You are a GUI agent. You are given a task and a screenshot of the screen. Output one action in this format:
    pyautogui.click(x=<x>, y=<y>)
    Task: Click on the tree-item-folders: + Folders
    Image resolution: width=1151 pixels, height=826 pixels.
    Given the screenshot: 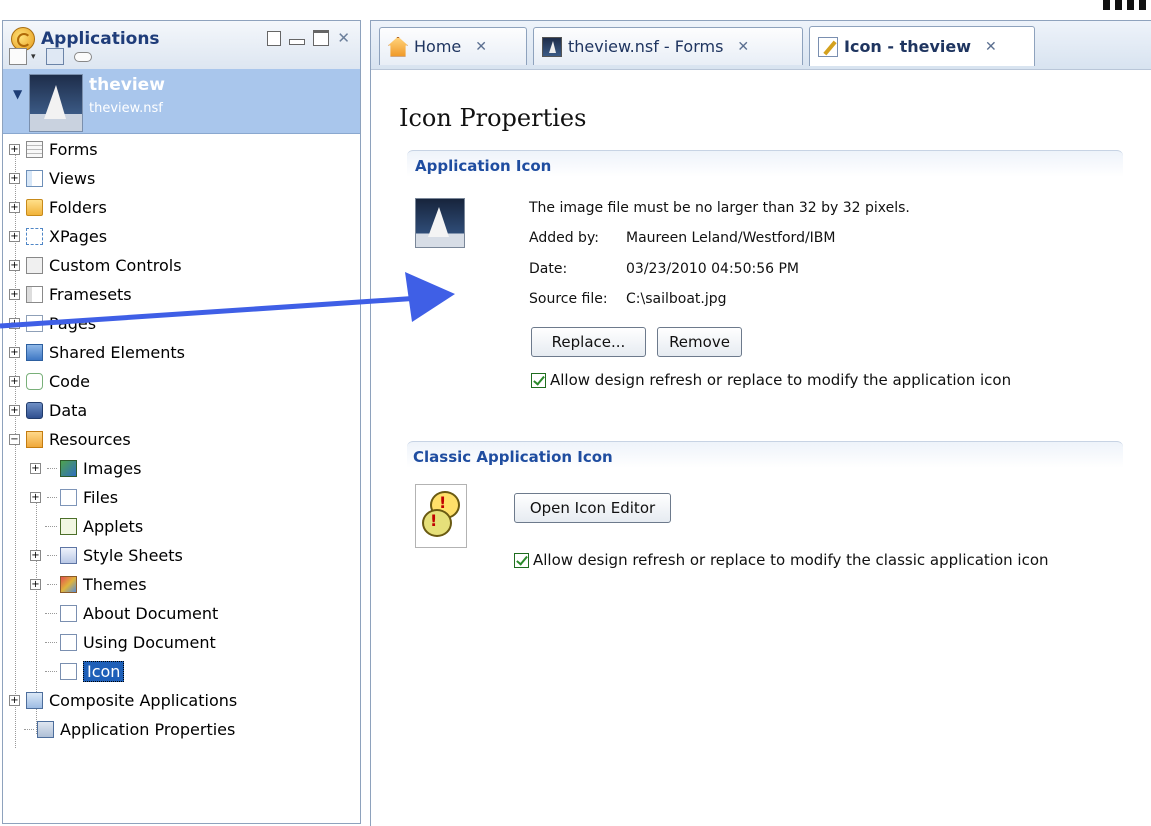 What is the action you would take?
    pyautogui.click(x=58, y=207)
    